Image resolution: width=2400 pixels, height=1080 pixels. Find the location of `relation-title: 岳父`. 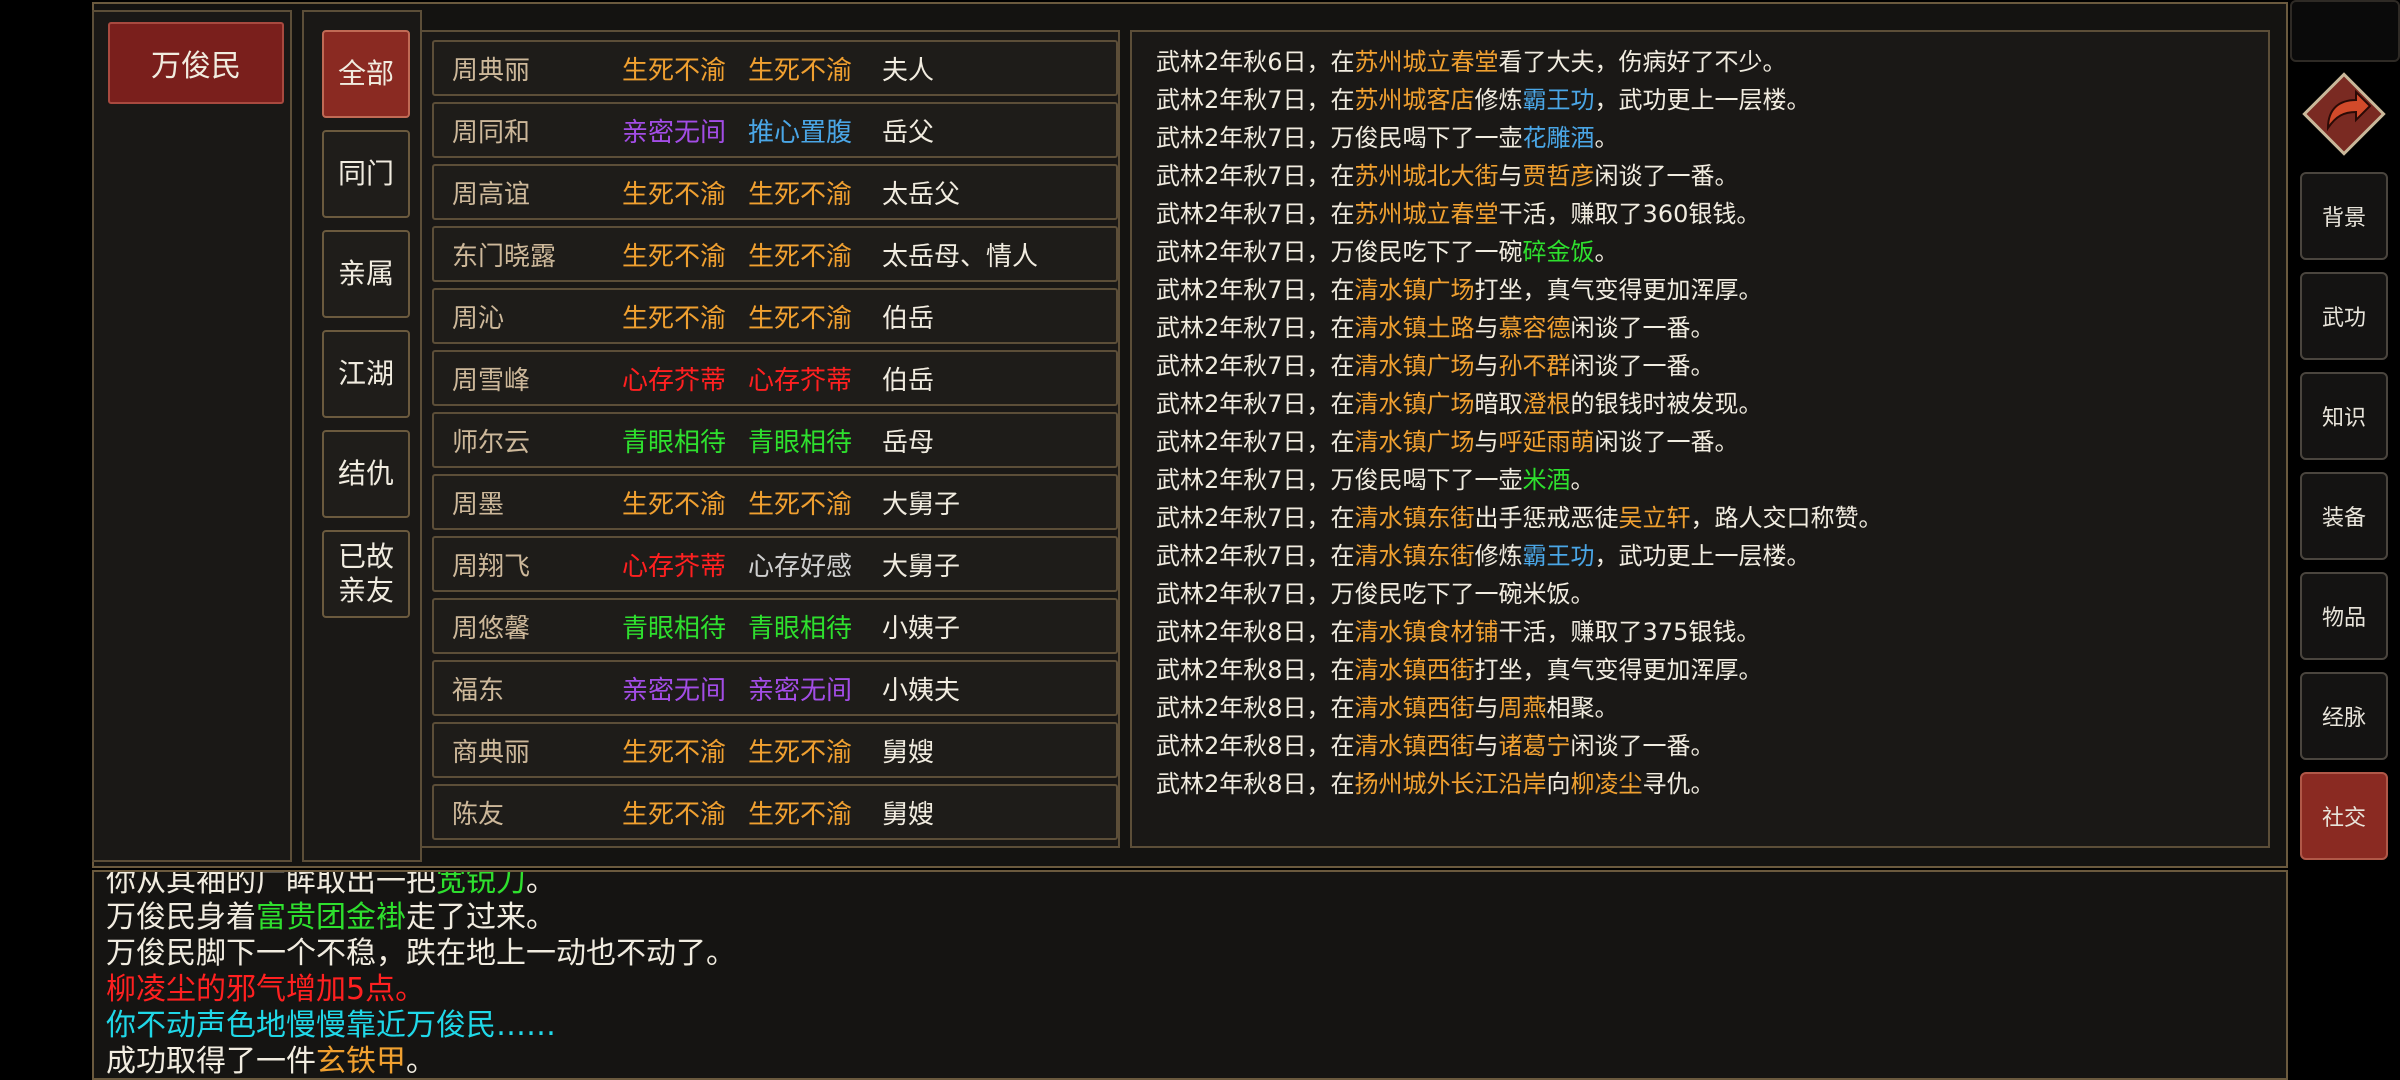

relation-title: 岳父 is located at coordinates (908, 132).